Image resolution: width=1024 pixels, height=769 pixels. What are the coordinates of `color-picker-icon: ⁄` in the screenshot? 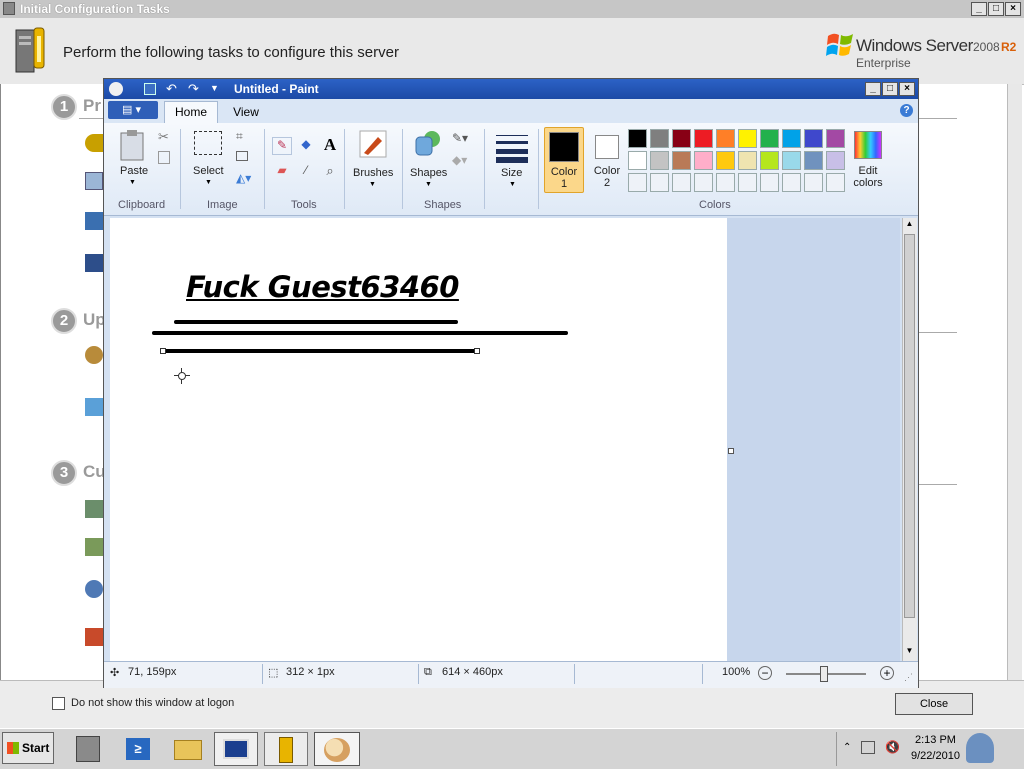 It's located at (306, 172).